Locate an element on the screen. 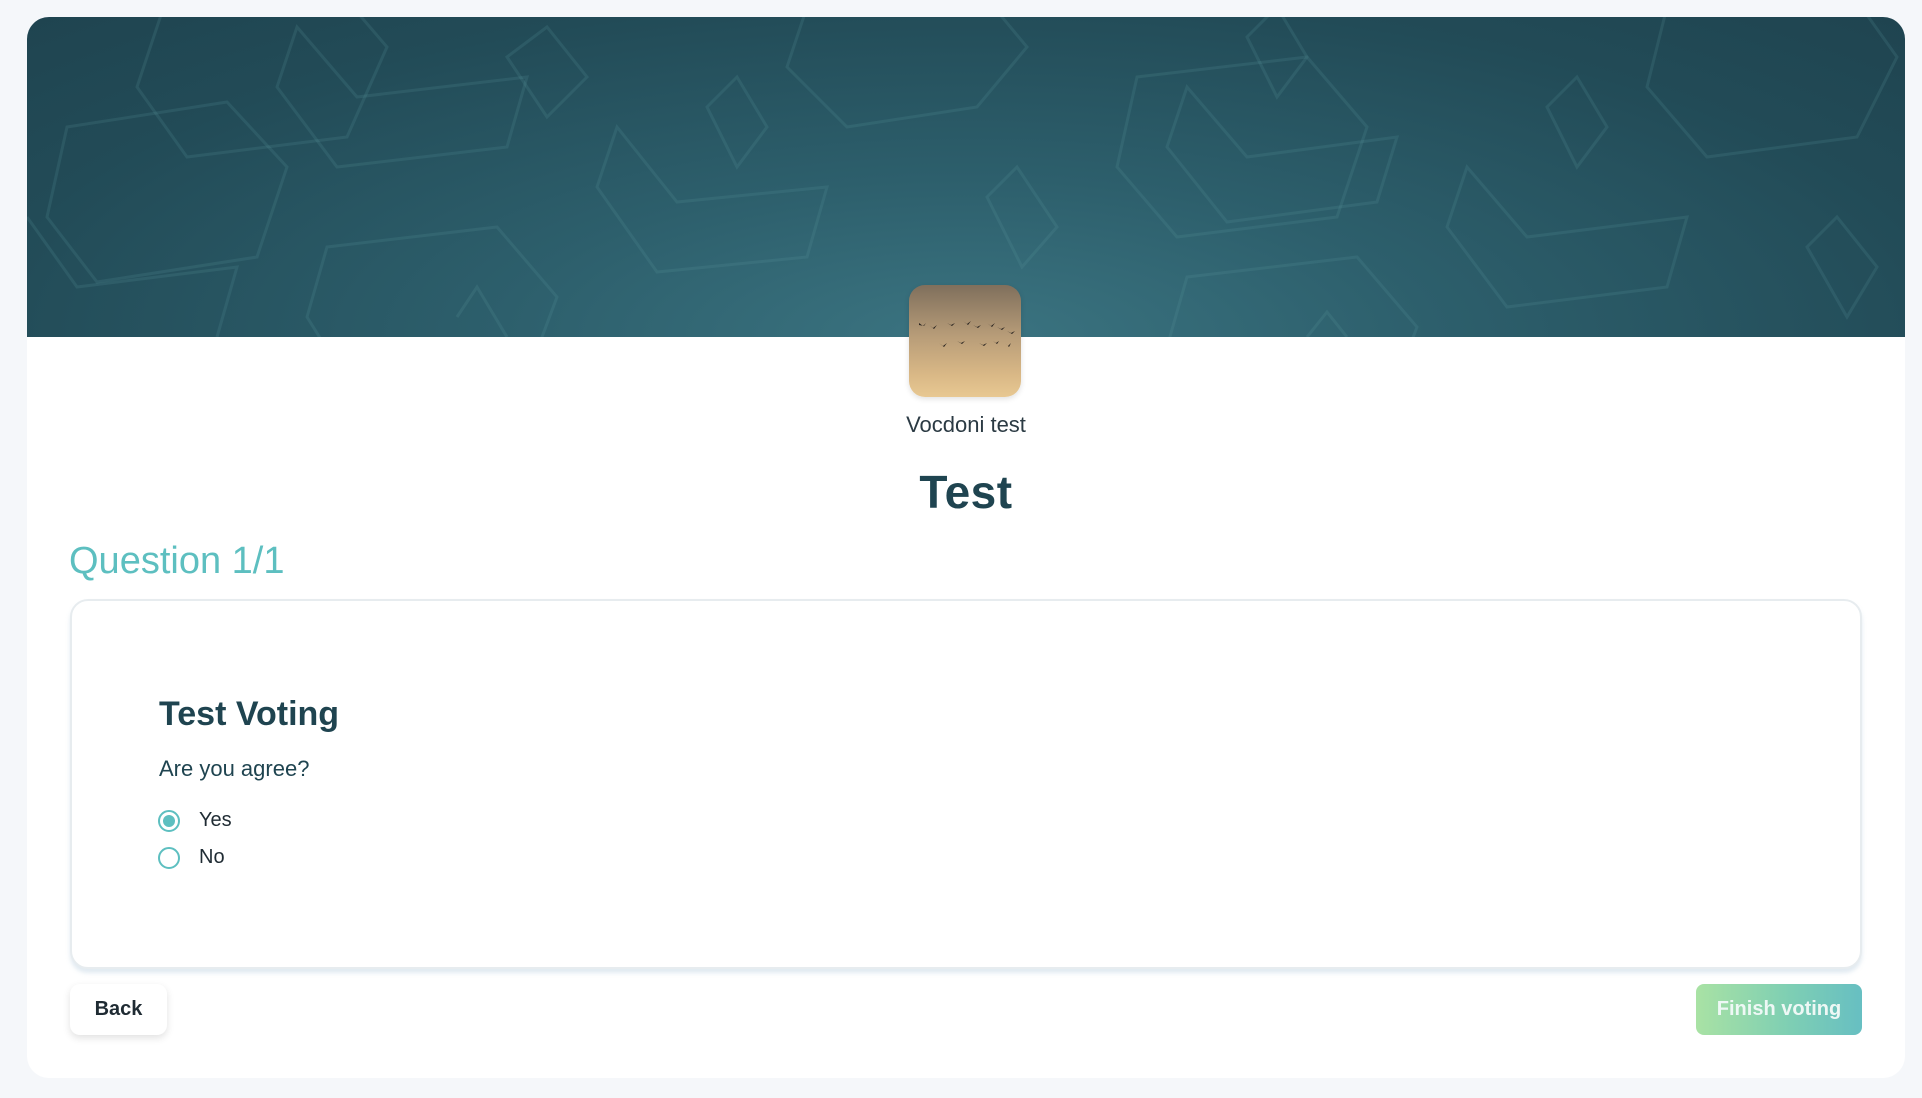 This screenshot has width=1922, height=1098. birds-flock-sunset-image is located at coordinates (965, 341).